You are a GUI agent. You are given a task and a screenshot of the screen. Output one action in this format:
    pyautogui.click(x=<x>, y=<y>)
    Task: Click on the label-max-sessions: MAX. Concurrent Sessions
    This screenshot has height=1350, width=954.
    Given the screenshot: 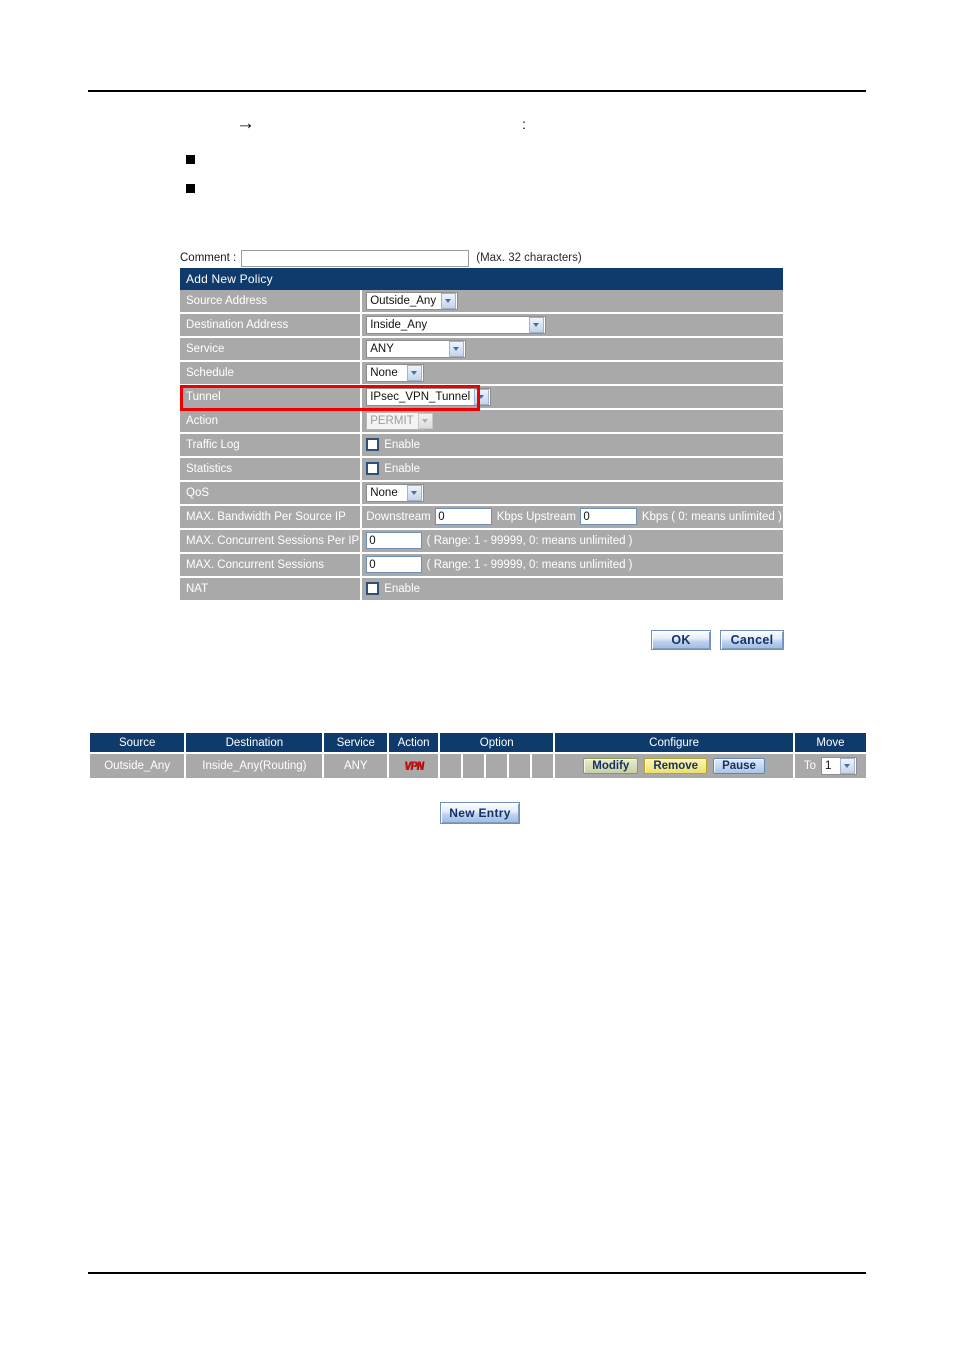 What is the action you would take?
    pyautogui.click(x=271, y=566)
    